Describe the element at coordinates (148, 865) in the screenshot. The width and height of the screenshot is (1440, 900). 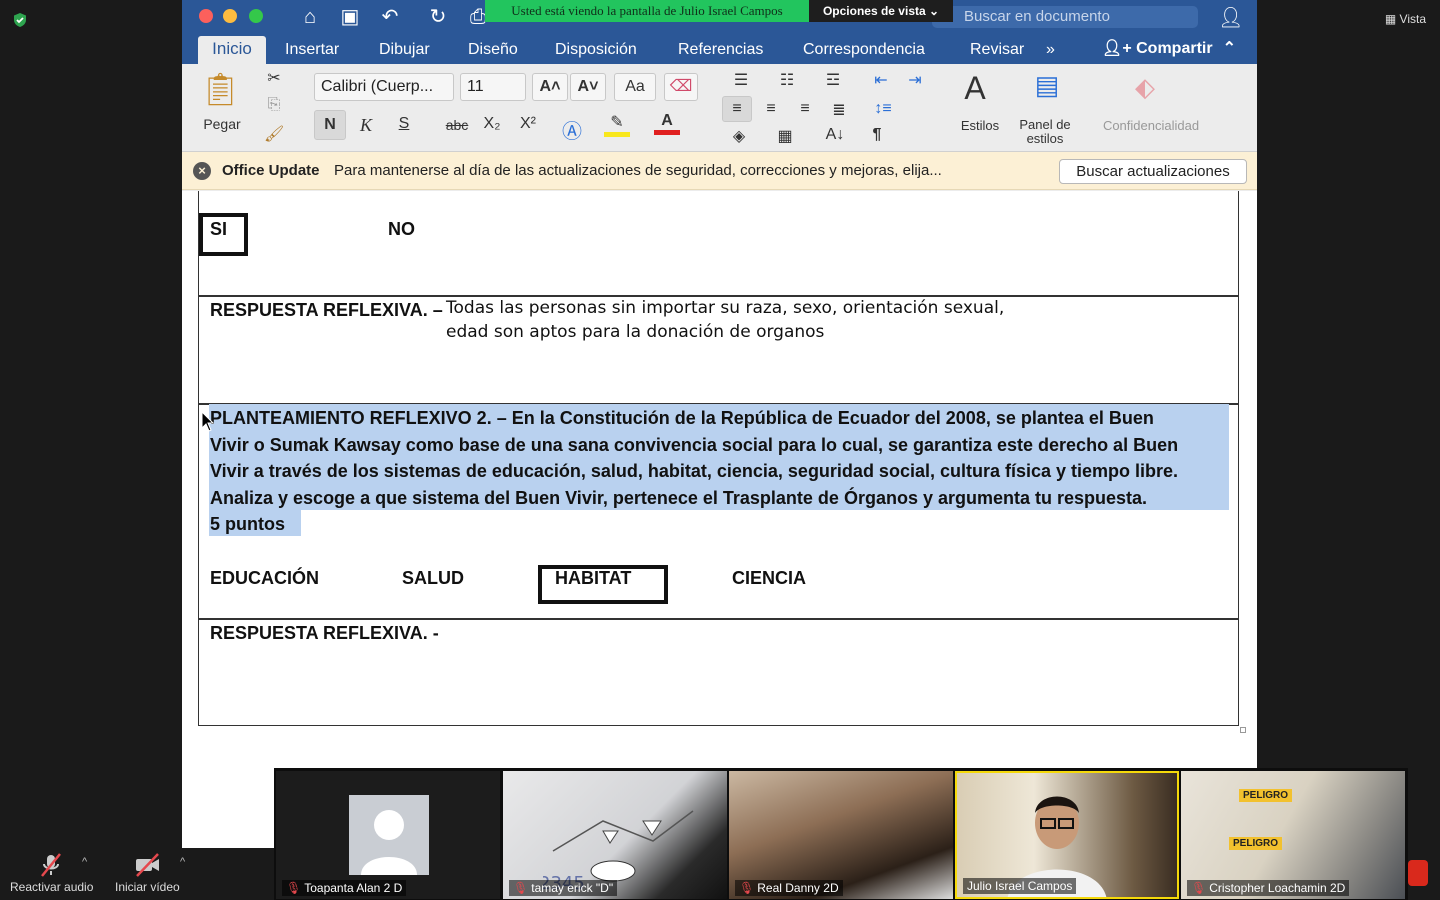
I see `video-off-icon` at that location.